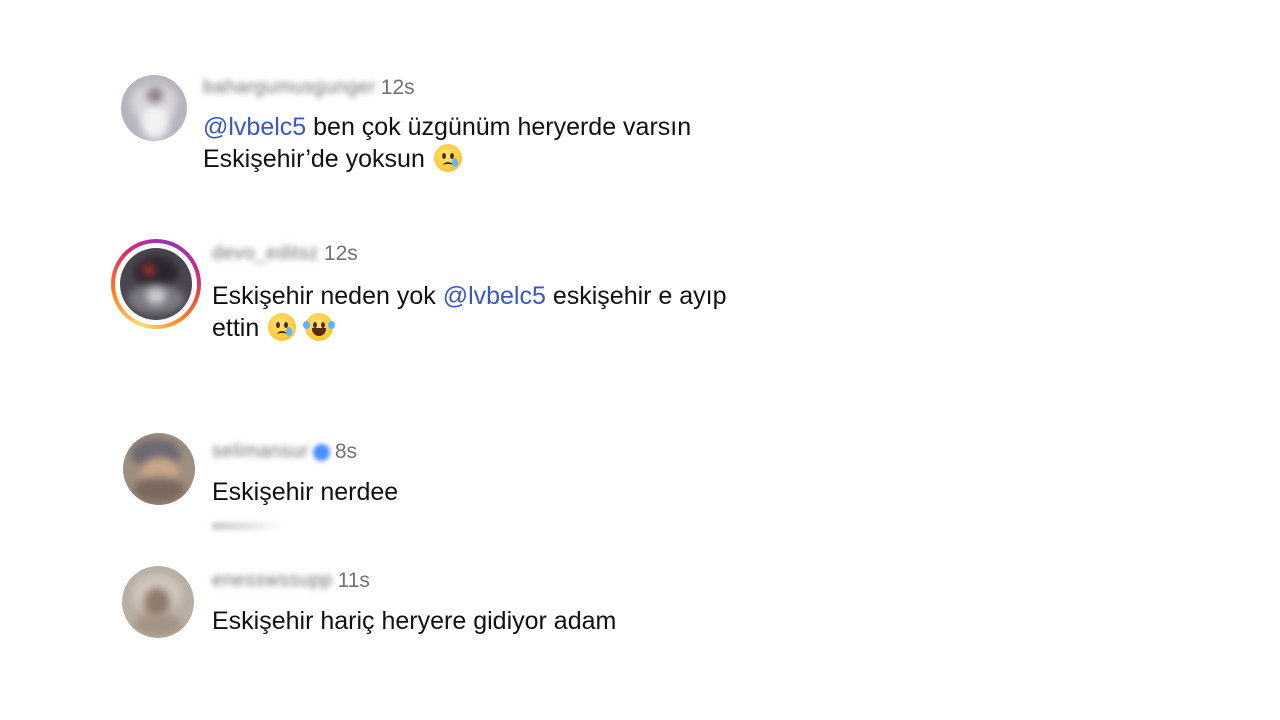 Image resolution: width=1280 pixels, height=720 pixels. I want to click on truncated-row, so click(247, 526).